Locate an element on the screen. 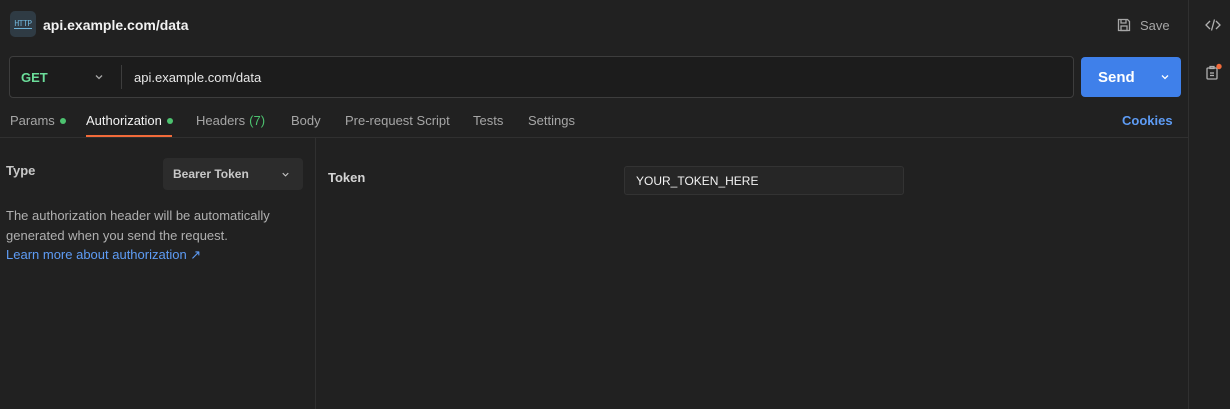 This screenshot has width=1230, height=409. send-label: Send is located at coordinates (1116, 77).